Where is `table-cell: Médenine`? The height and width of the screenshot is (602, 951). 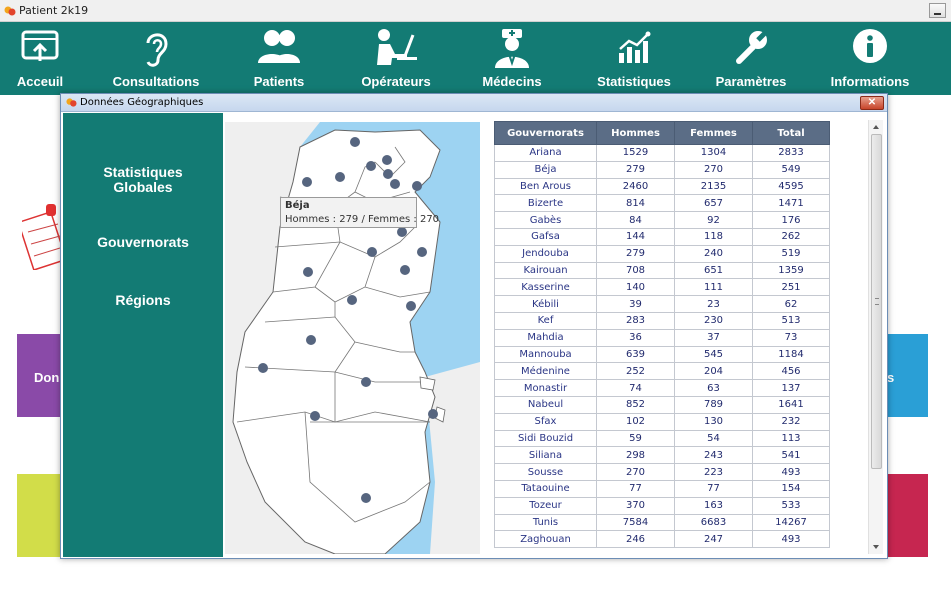
table-cell: Médenine is located at coordinates (545, 371).